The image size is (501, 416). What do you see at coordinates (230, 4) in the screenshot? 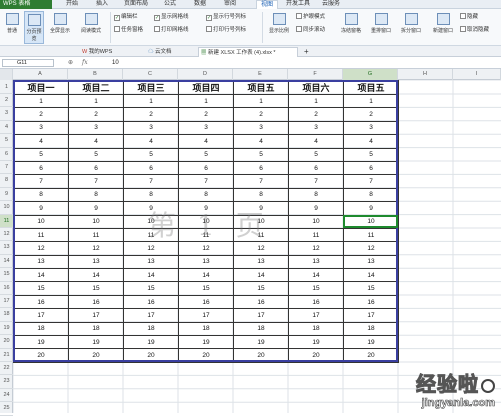
I see `menu-review: 审阅` at bounding box center [230, 4].